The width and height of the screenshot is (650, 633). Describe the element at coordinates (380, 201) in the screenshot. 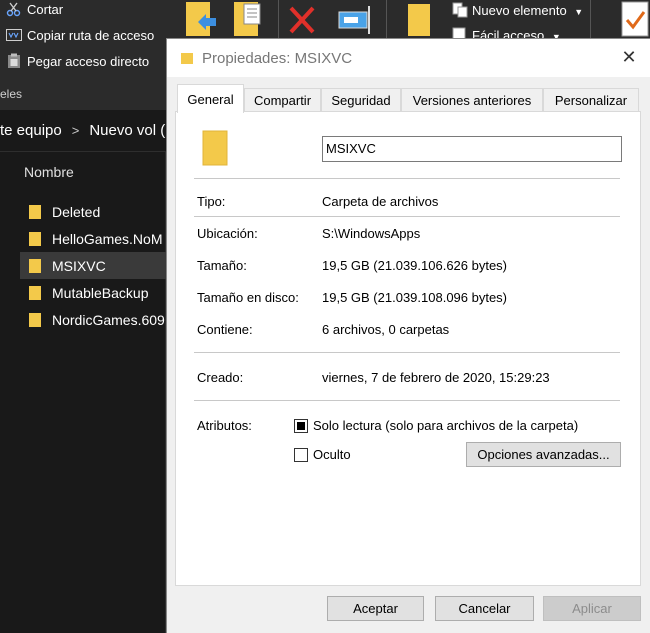

I see `type-value: Carpeta de archivos` at that location.